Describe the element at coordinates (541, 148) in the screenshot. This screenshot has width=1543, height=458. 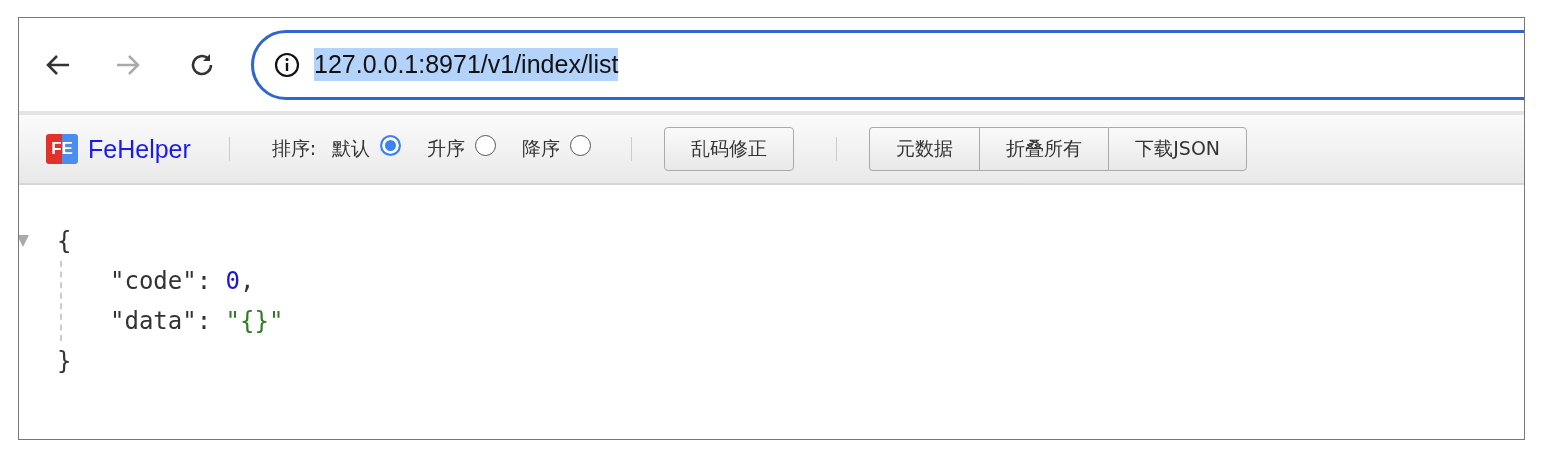
I see `sort-option-label: 降序` at that location.